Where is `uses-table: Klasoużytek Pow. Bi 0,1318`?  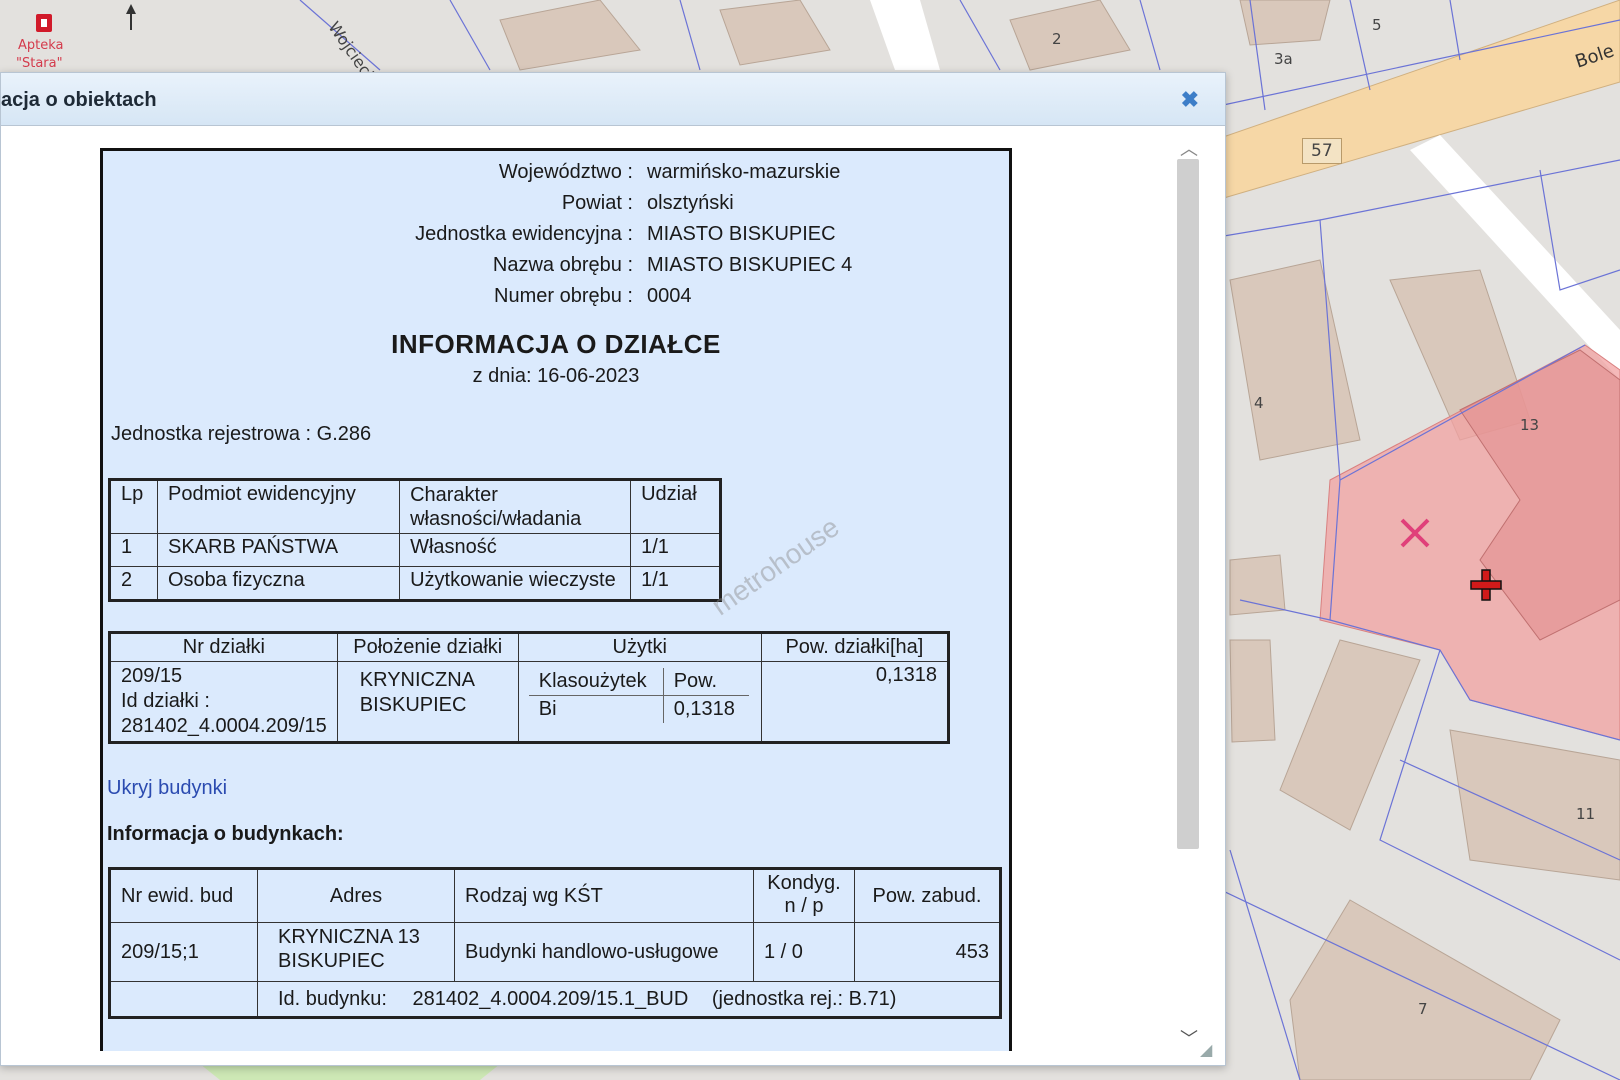 uses-table: Klasoużytek Pow. Bi 0,1318 is located at coordinates (638, 695).